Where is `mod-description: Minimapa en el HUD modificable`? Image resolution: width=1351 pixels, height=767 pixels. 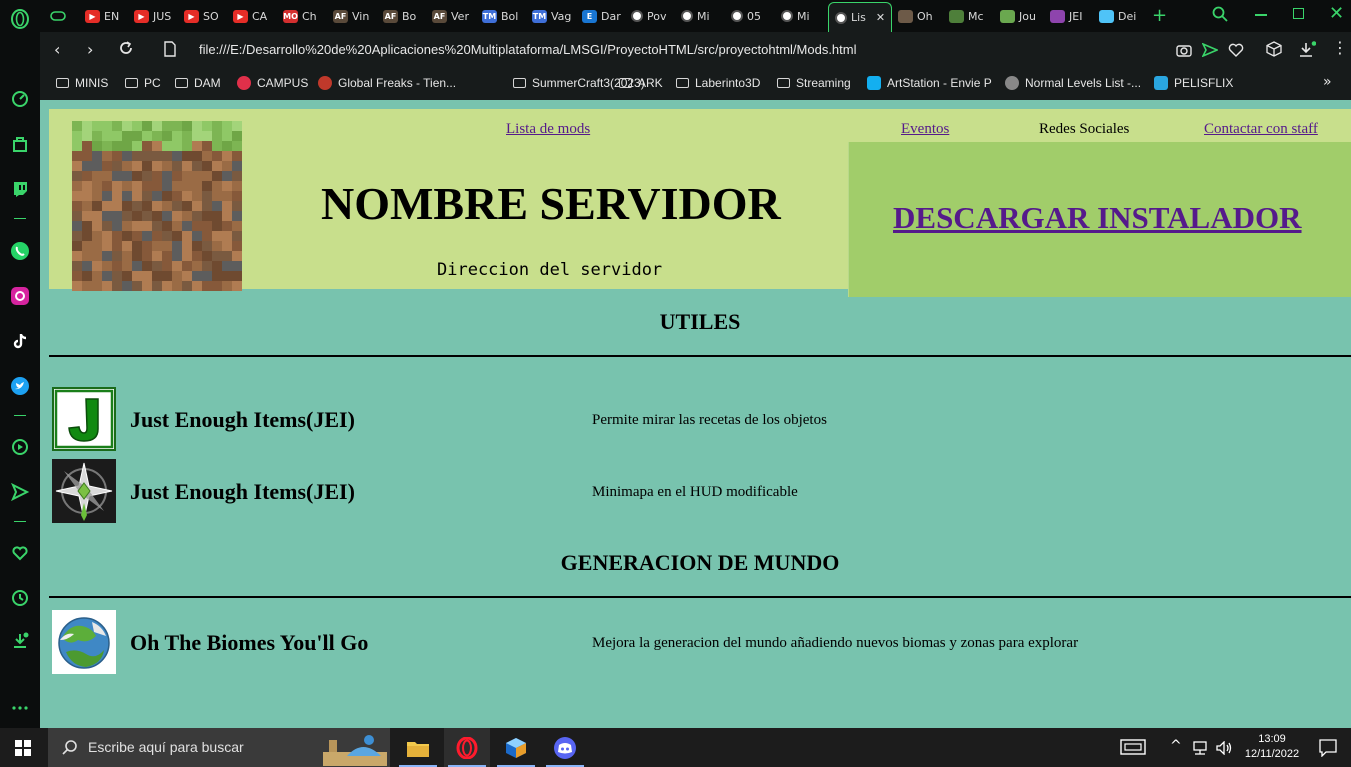
mod-description: Minimapa en el HUD modificable is located at coordinates (695, 492).